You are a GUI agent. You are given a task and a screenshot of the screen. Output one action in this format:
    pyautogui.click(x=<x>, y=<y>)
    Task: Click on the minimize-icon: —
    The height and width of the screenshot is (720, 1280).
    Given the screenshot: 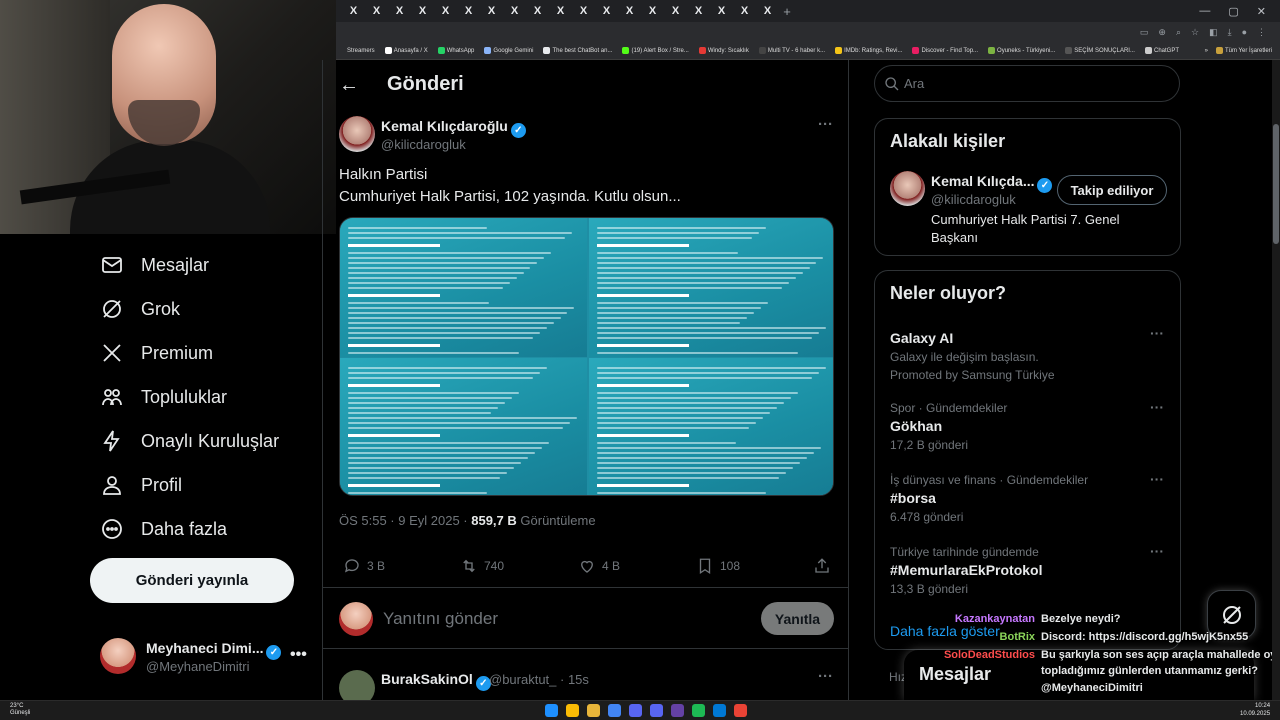 What is the action you would take?
    pyautogui.click(x=1204, y=11)
    